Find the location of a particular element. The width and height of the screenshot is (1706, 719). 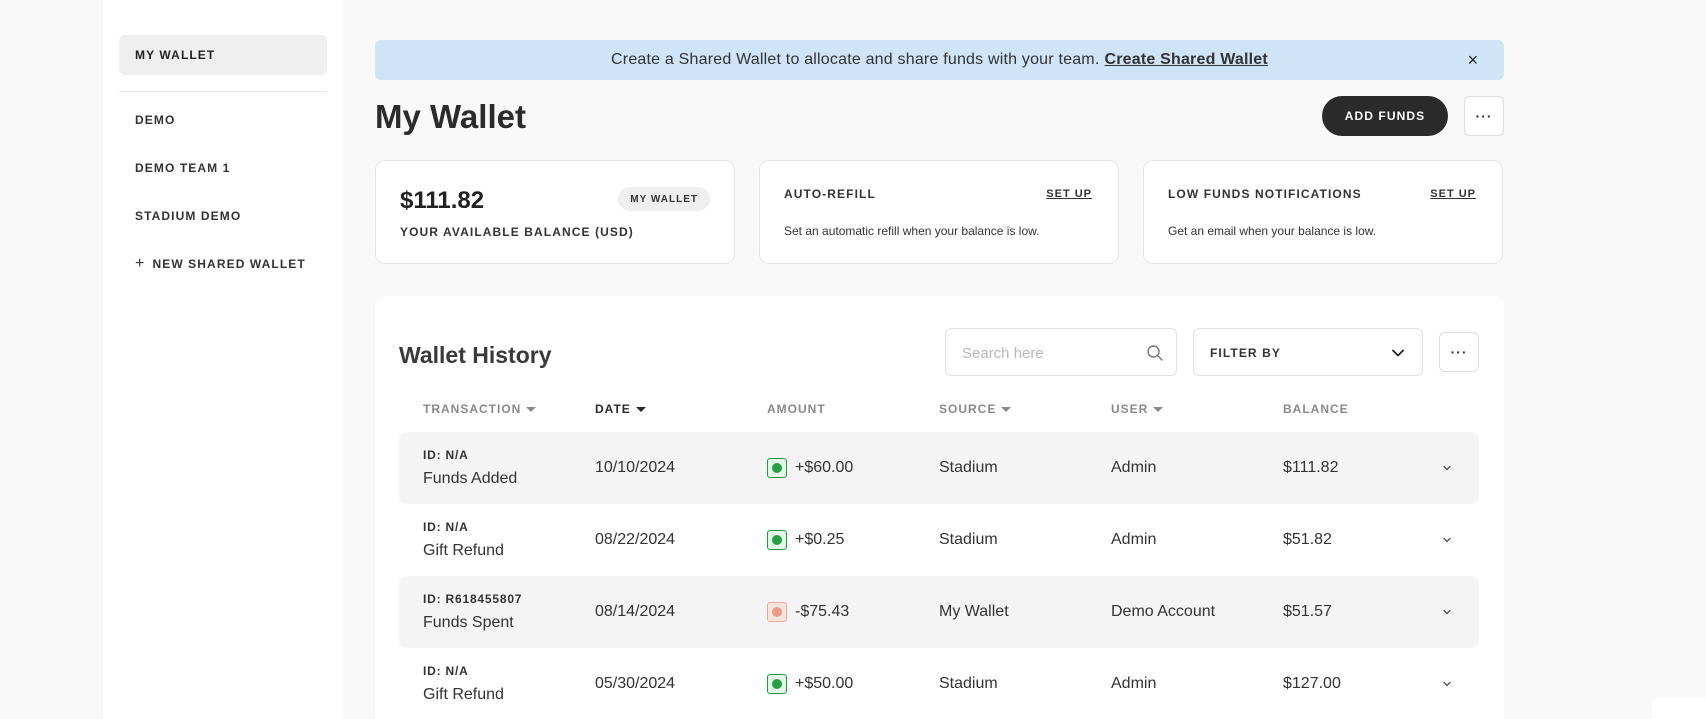

transaction-name: Funds Added is located at coordinates (470, 478).